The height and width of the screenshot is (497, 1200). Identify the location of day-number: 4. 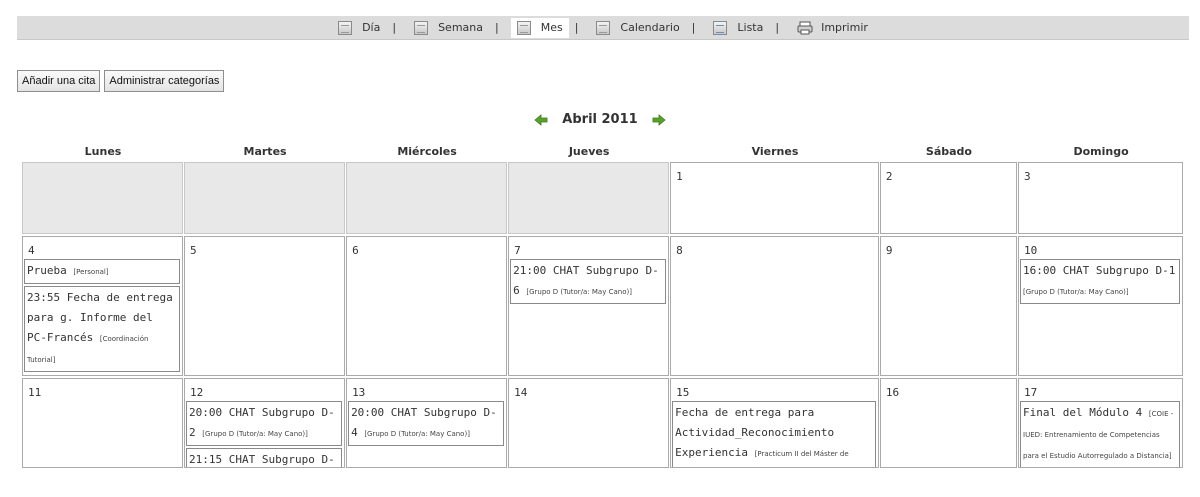
(31, 250).